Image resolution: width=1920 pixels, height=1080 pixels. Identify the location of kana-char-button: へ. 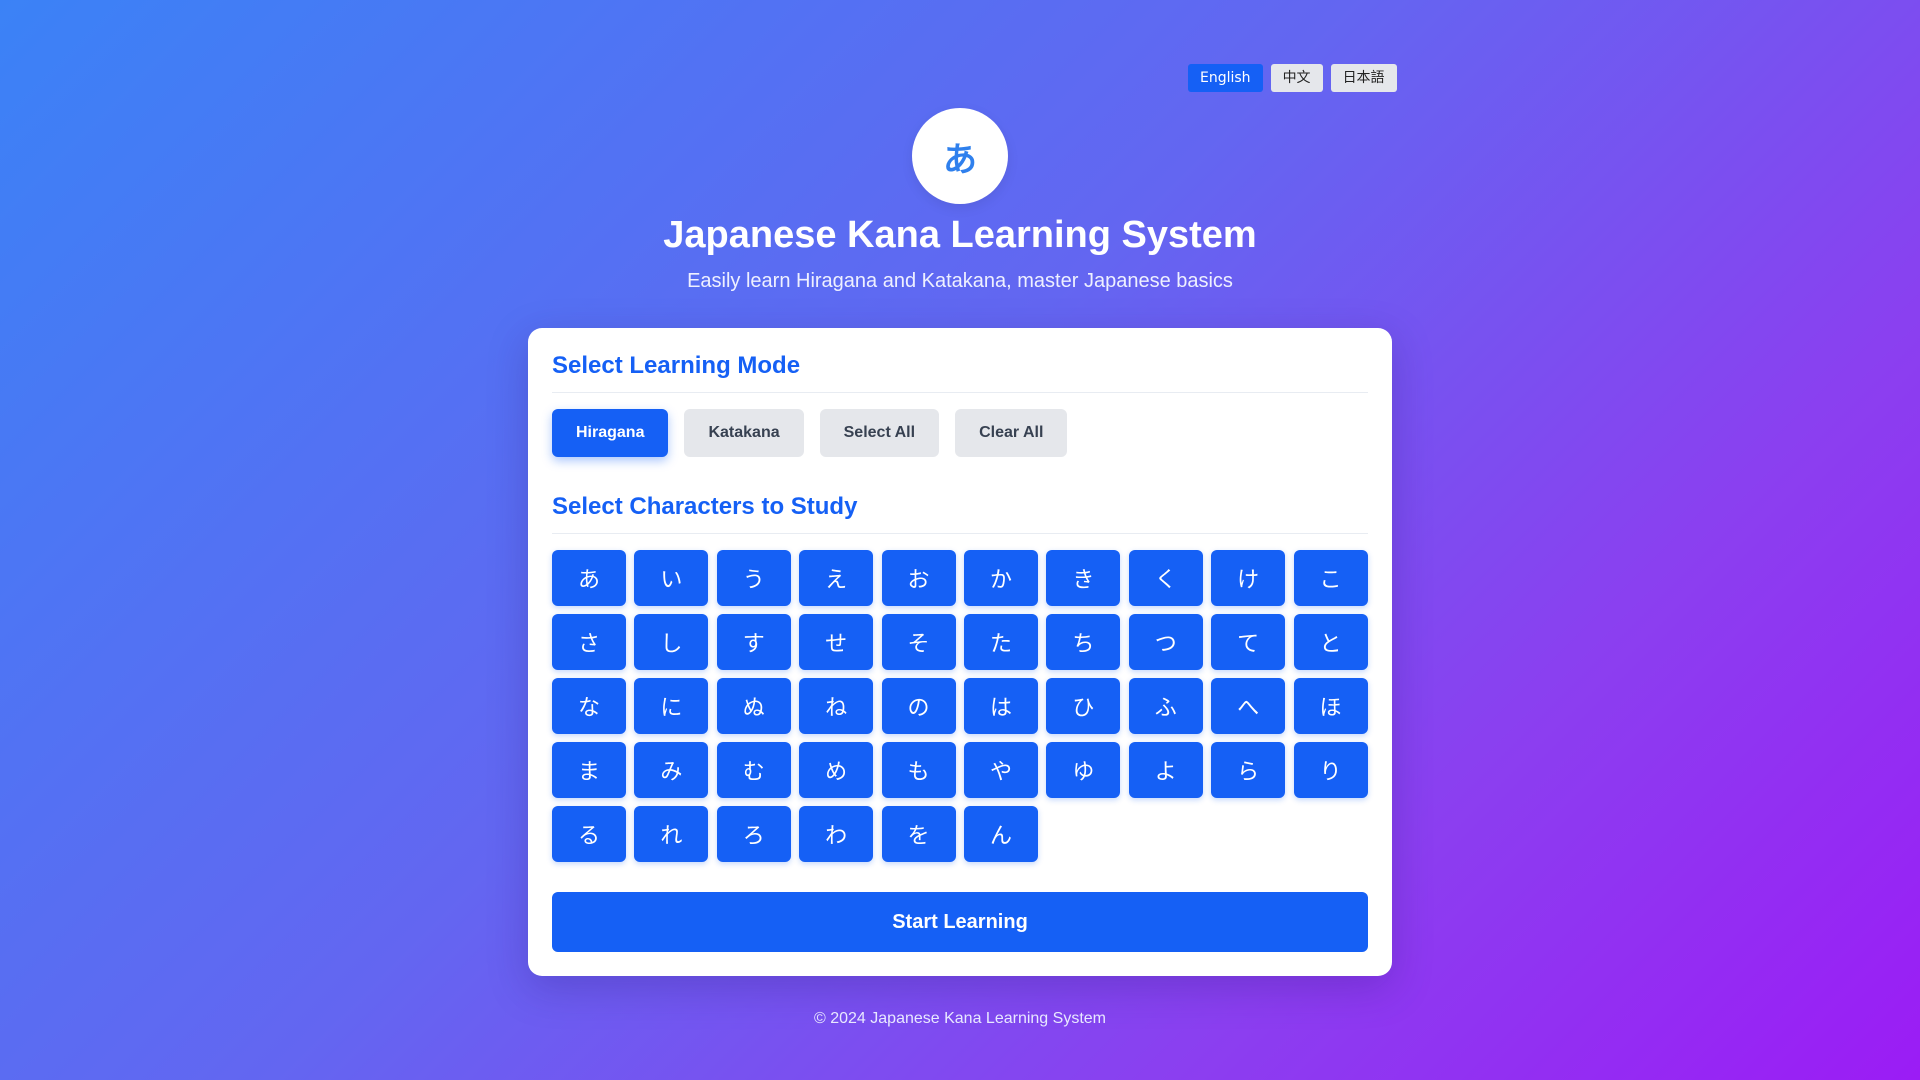
(1248, 706).